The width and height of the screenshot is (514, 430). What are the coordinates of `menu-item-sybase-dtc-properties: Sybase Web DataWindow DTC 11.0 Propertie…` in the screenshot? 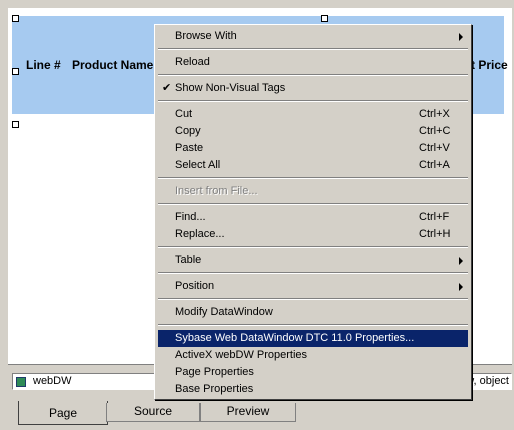 It's located at (313, 338).